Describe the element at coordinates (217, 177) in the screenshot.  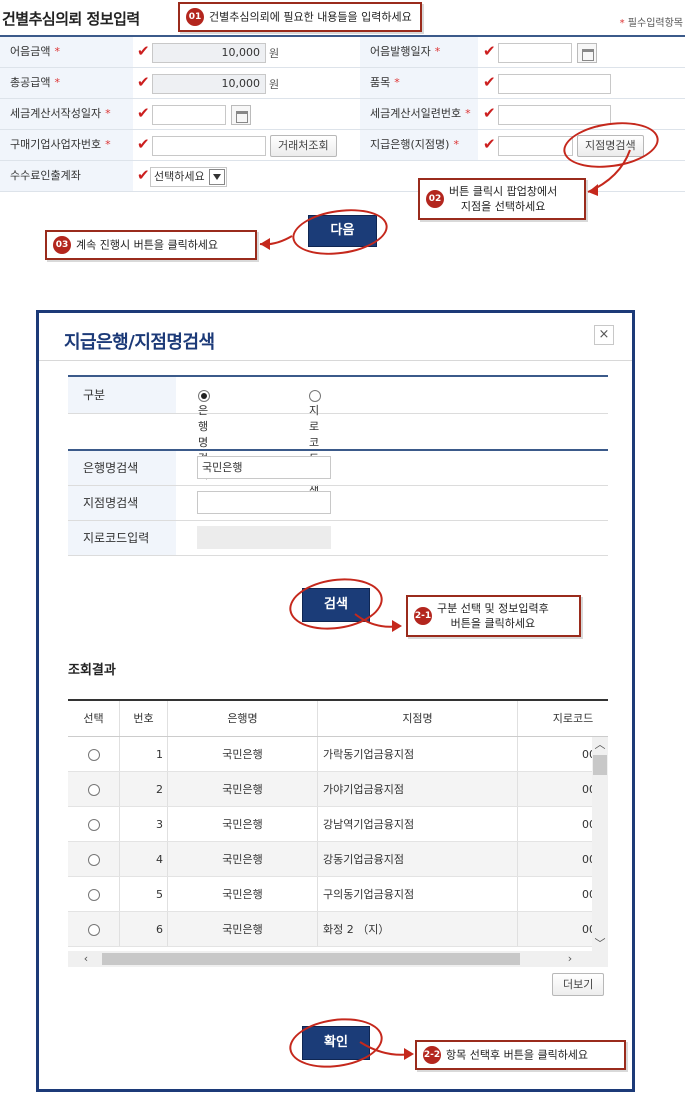
I see `chevron-down-icon` at that location.